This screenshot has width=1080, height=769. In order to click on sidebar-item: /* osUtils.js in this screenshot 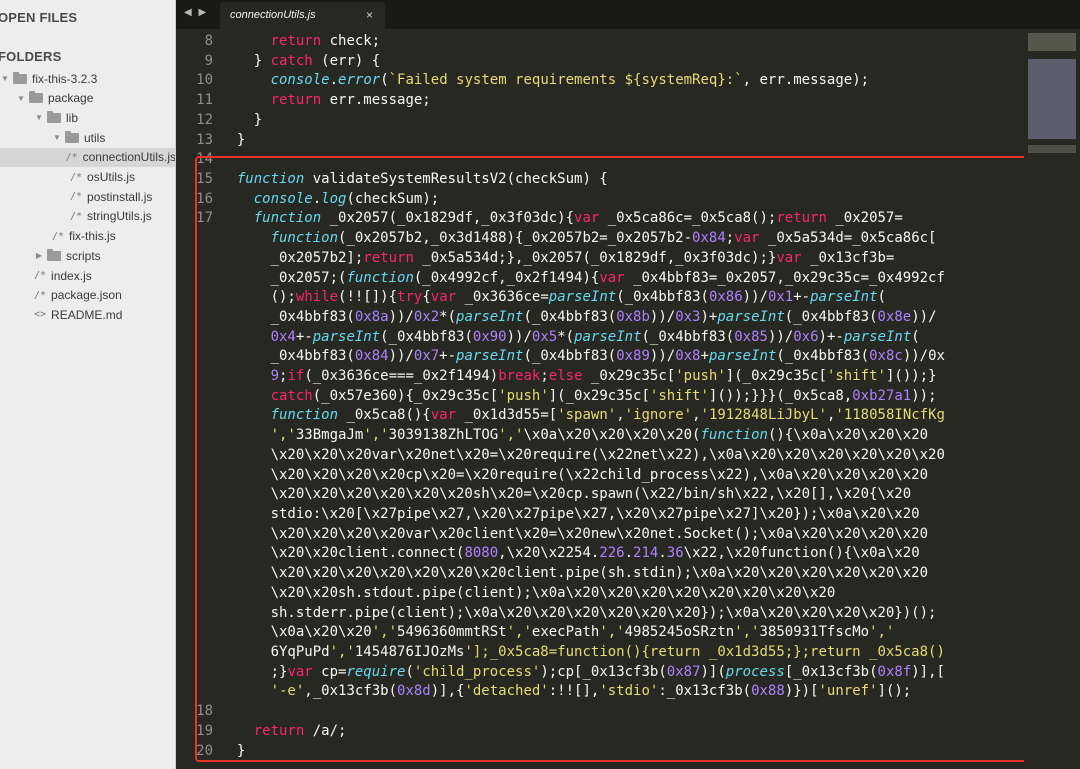, I will do `click(87, 177)`.